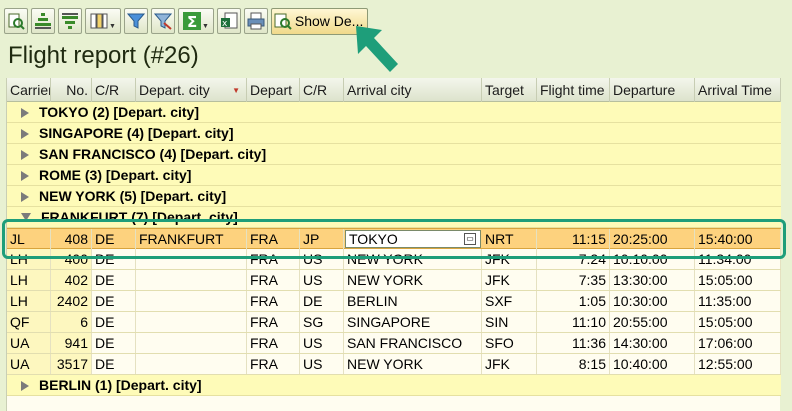 This screenshot has height=411, width=792. I want to click on details-button, so click(16, 21).